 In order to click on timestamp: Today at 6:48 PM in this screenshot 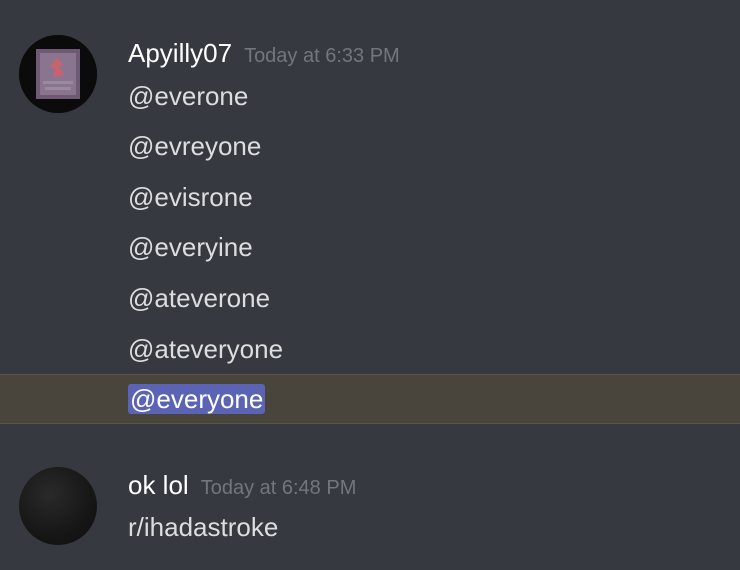, I will do `click(278, 488)`.